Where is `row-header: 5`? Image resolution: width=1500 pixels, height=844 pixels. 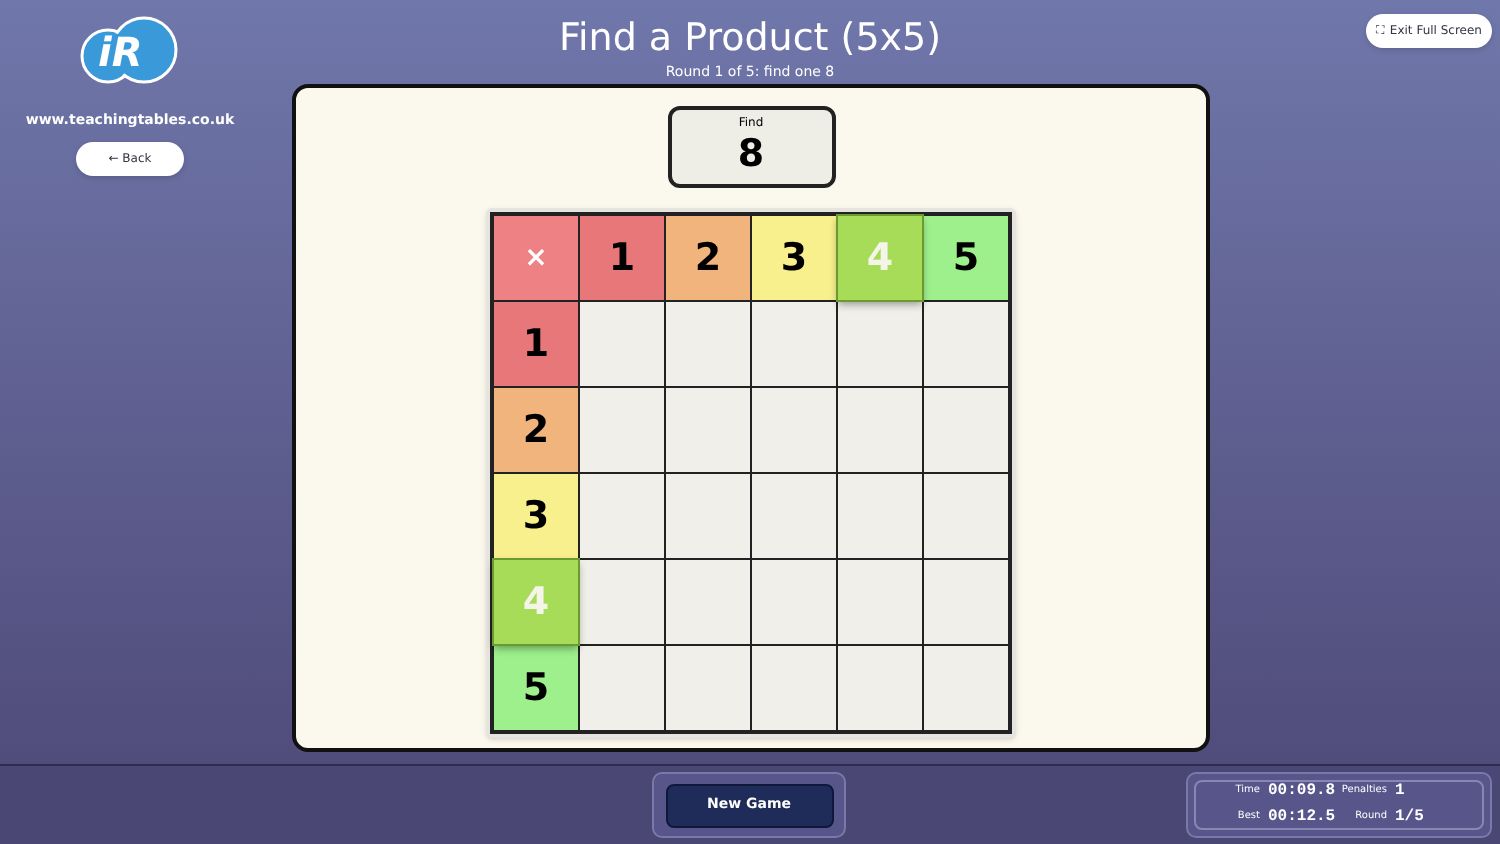 row-header: 5 is located at coordinates (536, 688).